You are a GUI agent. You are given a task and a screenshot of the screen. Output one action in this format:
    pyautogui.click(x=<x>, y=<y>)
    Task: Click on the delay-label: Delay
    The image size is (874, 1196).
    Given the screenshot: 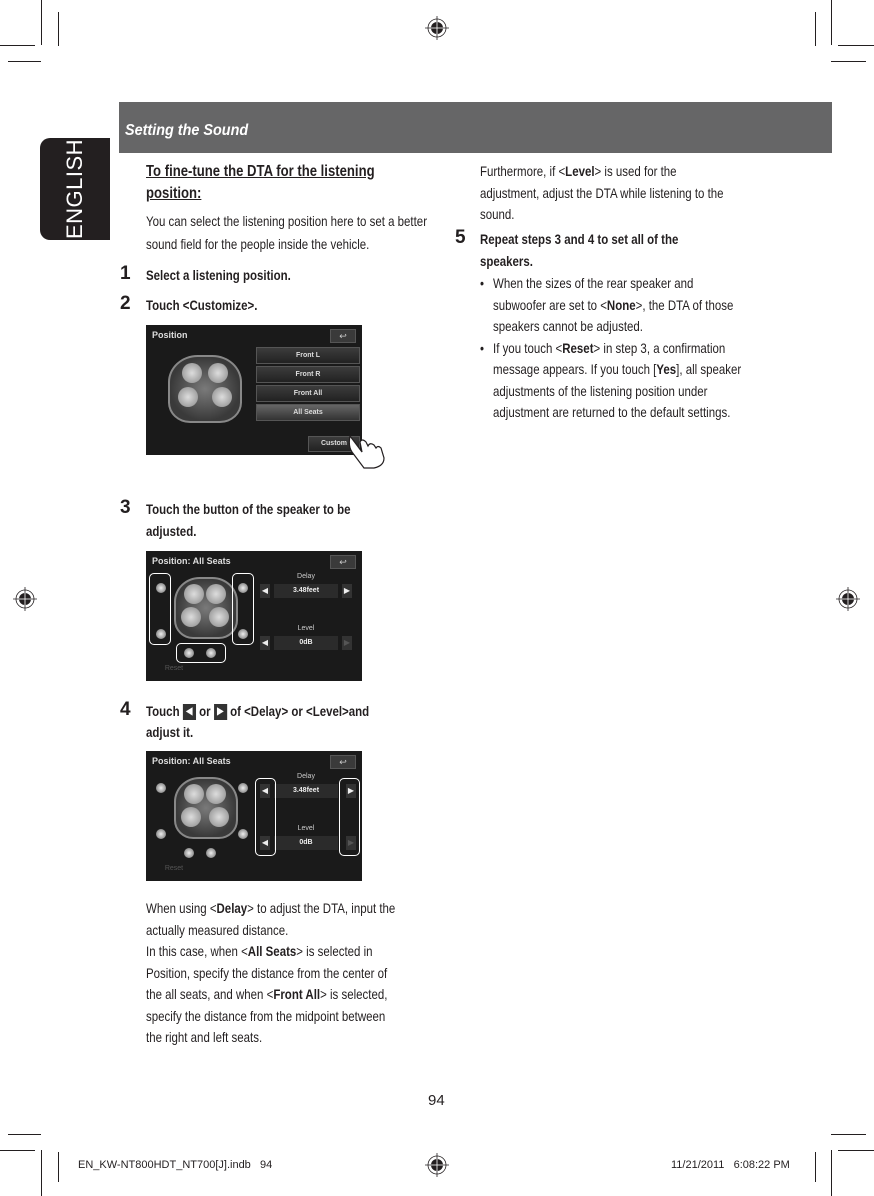 What is the action you would take?
    pyautogui.click(x=306, y=776)
    